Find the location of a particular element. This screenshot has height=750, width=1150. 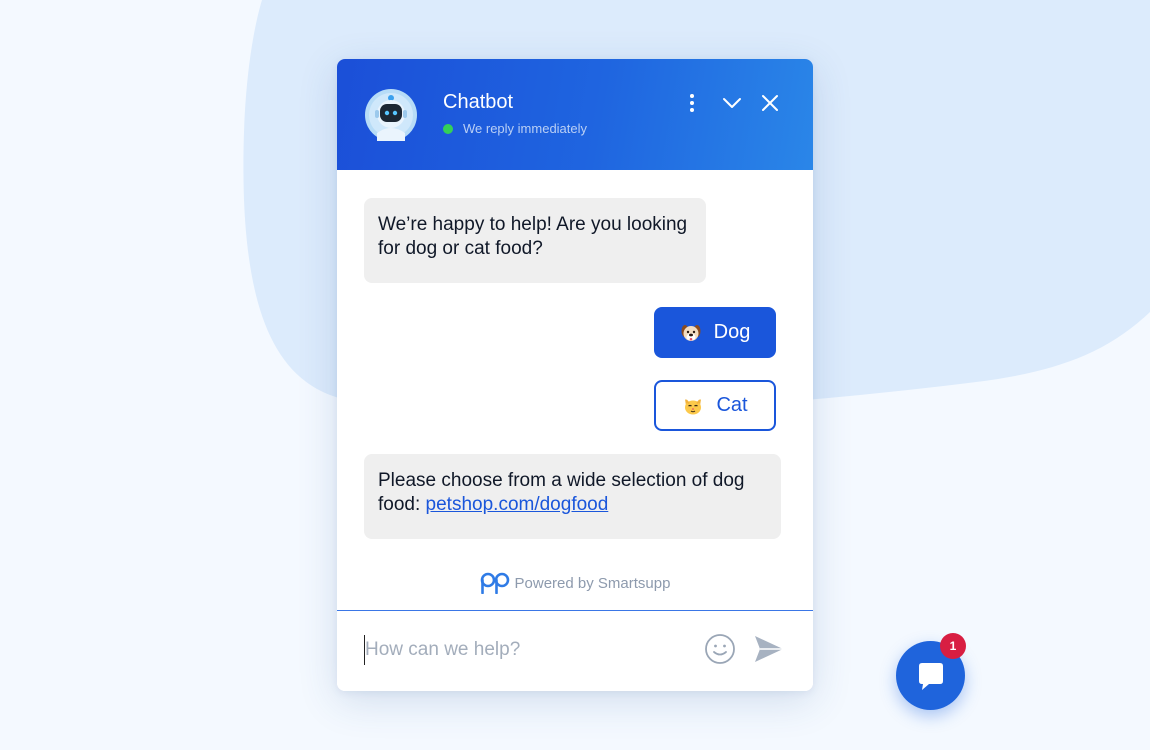

notification-badge: 1 is located at coordinates (953, 646).